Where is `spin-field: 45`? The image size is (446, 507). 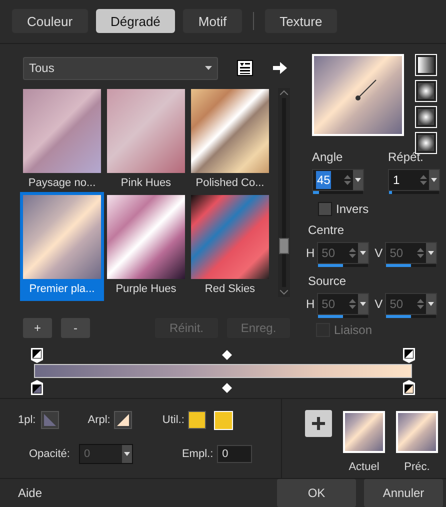 spin-field: 45 is located at coordinates (338, 179).